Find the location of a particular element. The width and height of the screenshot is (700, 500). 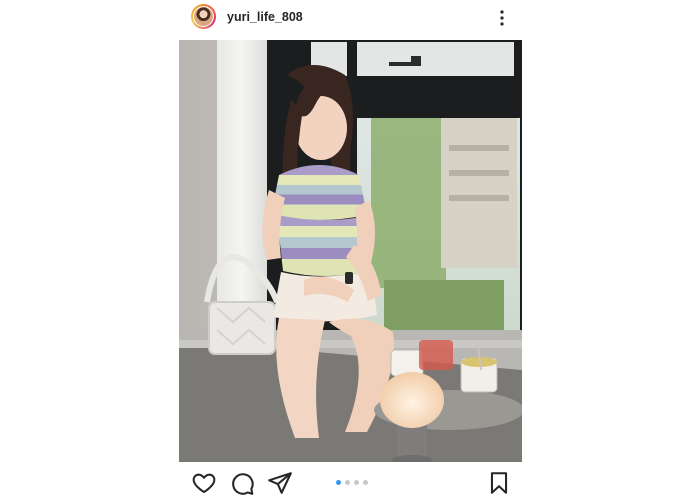

post-actions is located at coordinates (350, 482).